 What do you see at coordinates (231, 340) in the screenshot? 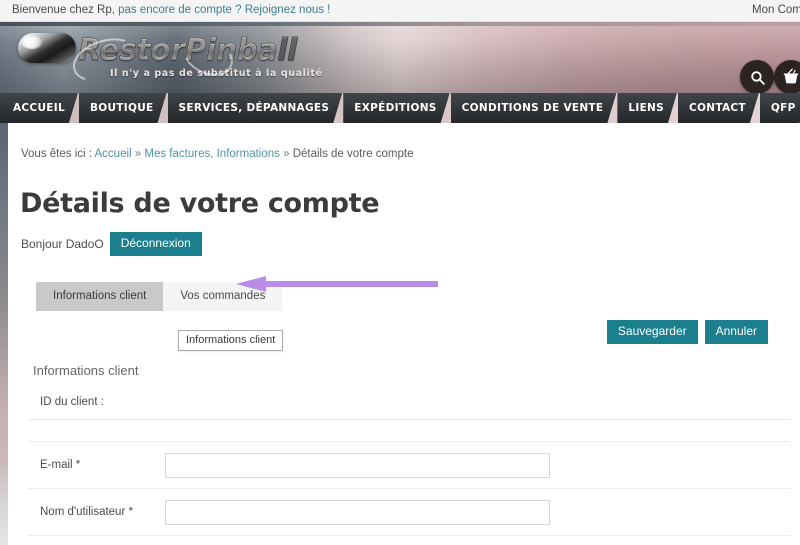
I see `tooltip-informations-client: Informations client` at bounding box center [231, 340].